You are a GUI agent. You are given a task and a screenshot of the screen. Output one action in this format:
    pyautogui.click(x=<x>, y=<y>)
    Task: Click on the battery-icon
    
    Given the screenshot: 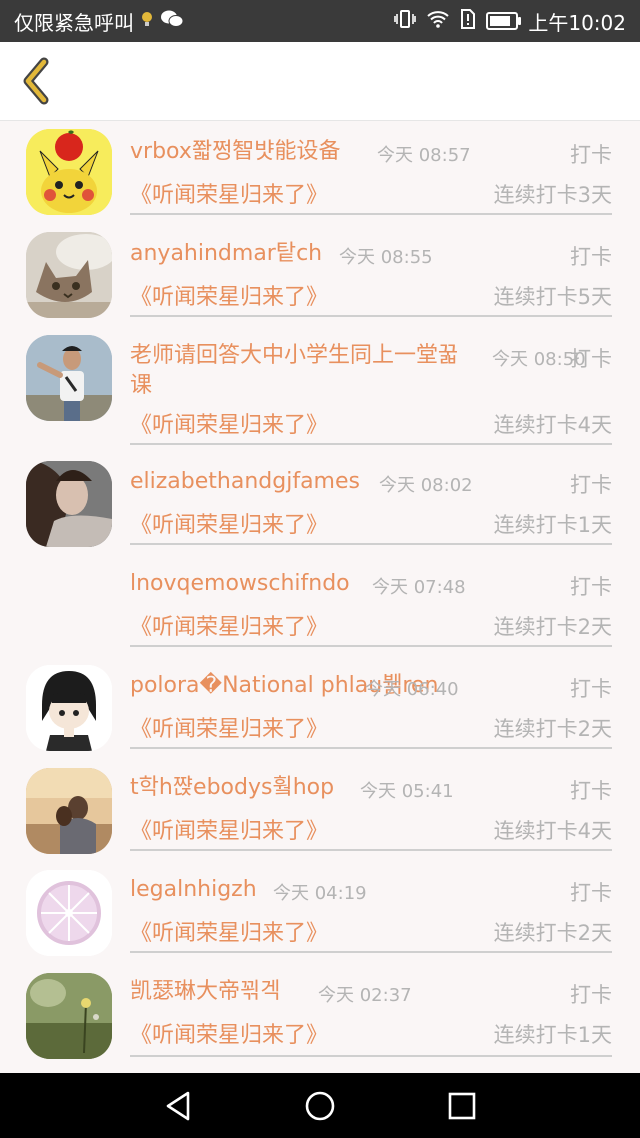 What is the action you would take?
    pyautogui.click(x=504, y=21)
    